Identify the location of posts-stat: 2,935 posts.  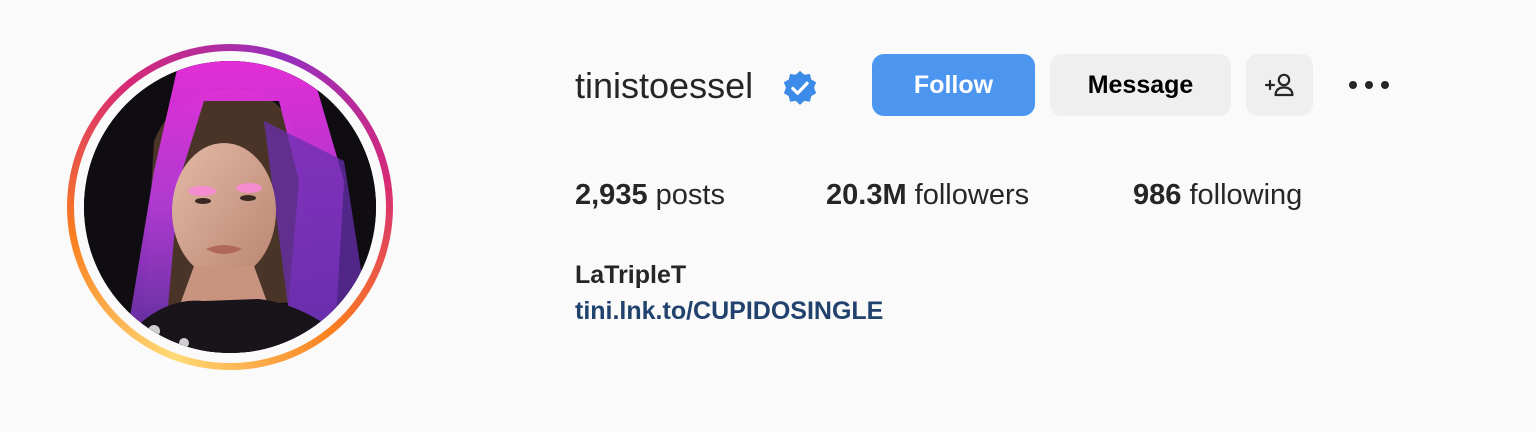
(650, 195).